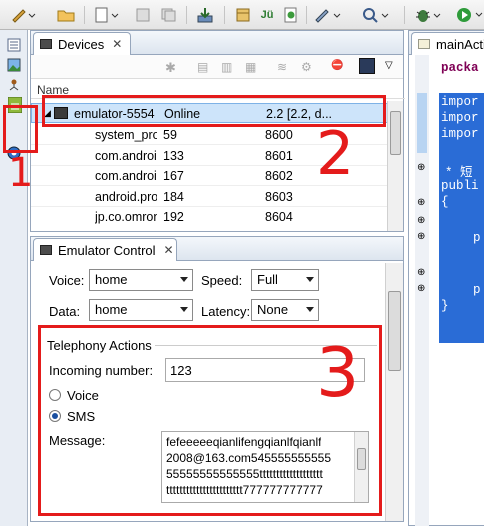 Image resolution: width=484 pixels, height=526 pixels. I want to click on data-select: home, so click(141, 310).